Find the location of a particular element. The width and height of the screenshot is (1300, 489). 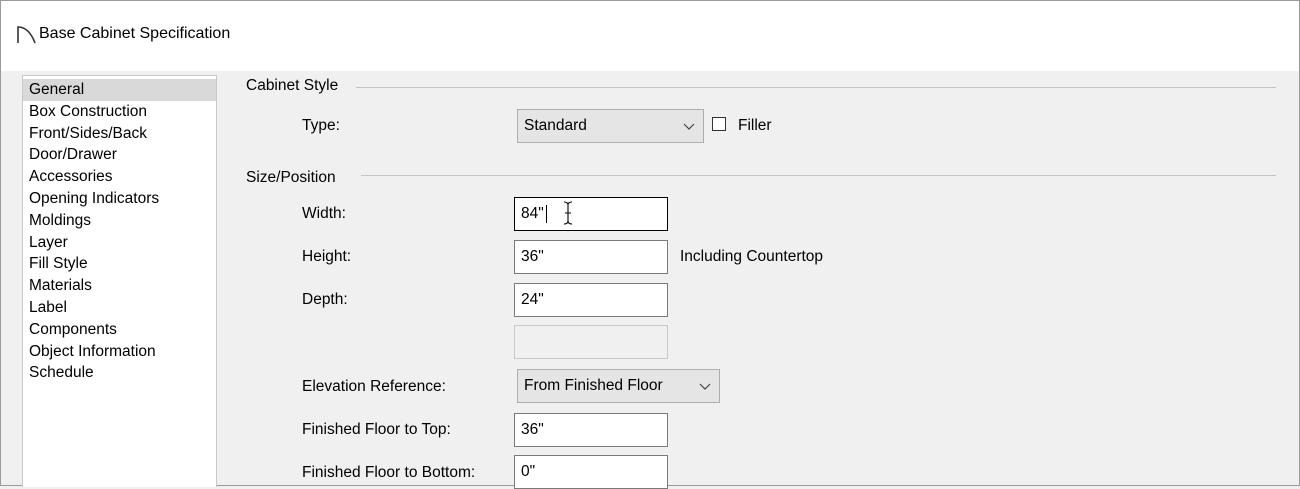

sidebar-item-components: Components is located at coordinates (119, 330).